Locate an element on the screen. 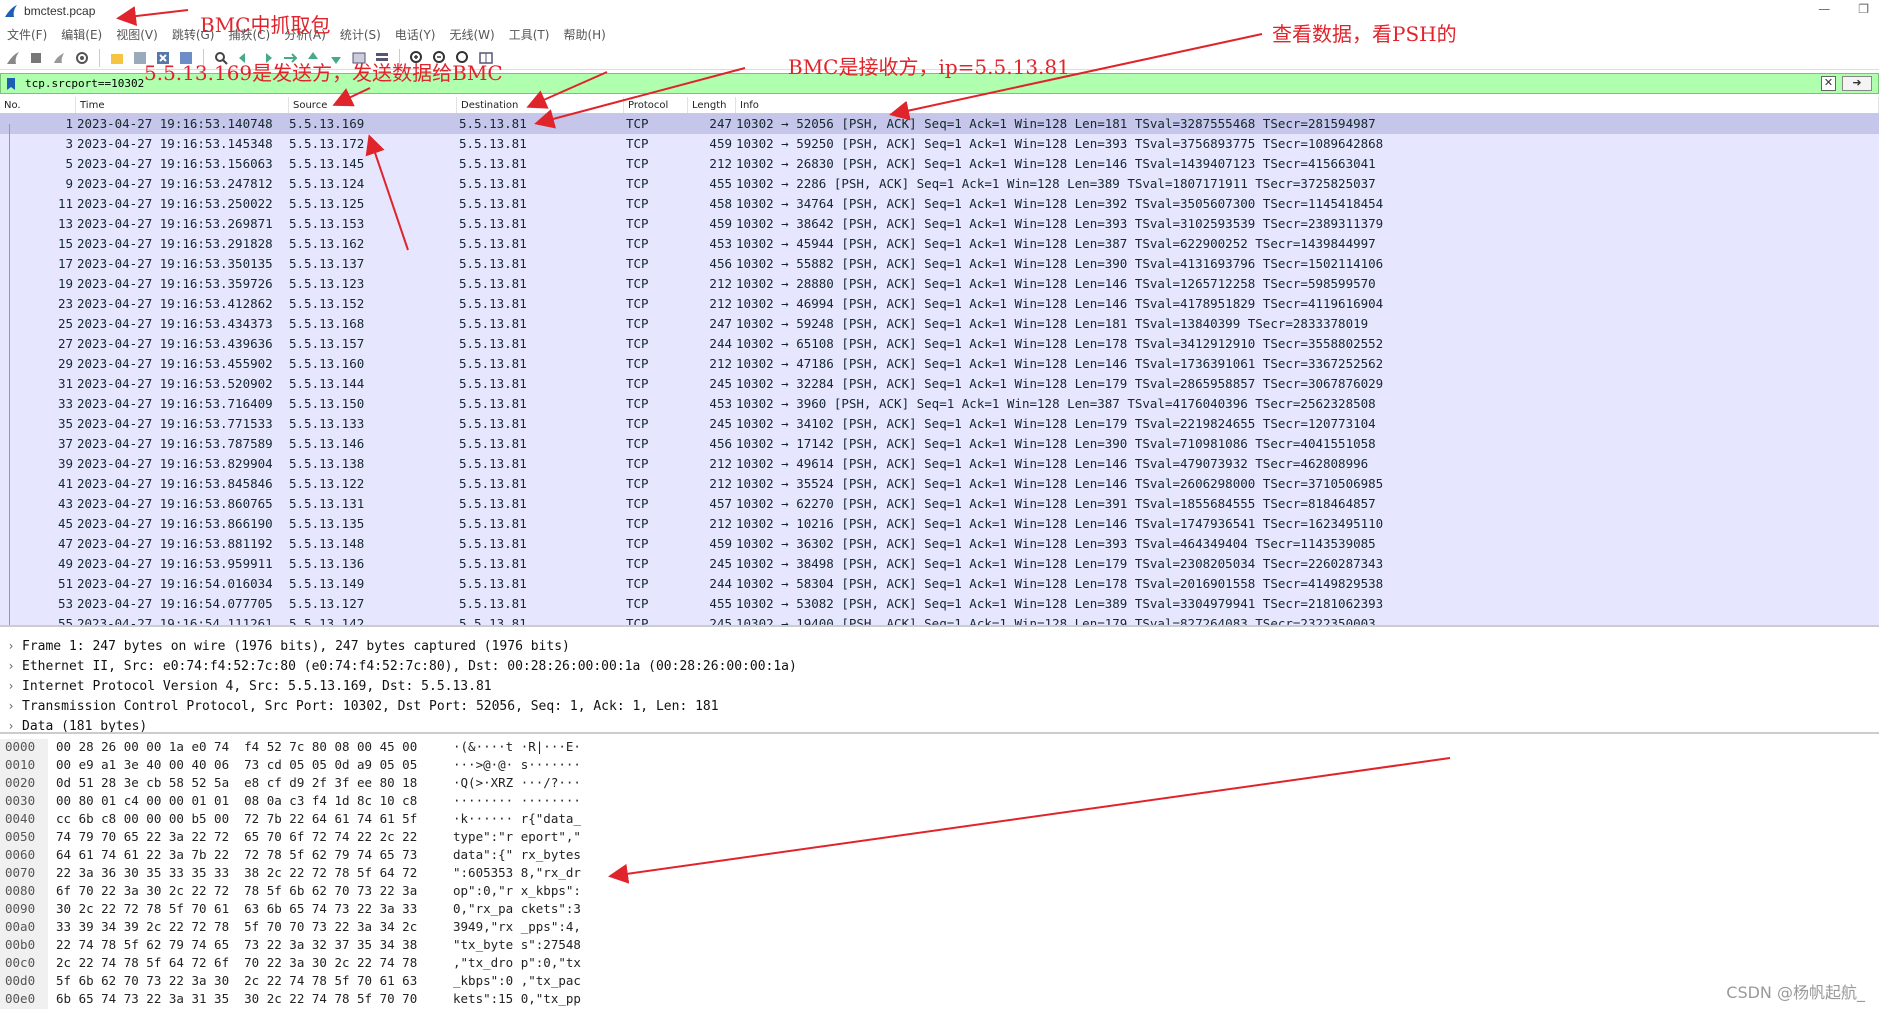 The width and height of the screenshot is (1879, 1013). restore-button: ❐ is located at coordinates (1863, 9).